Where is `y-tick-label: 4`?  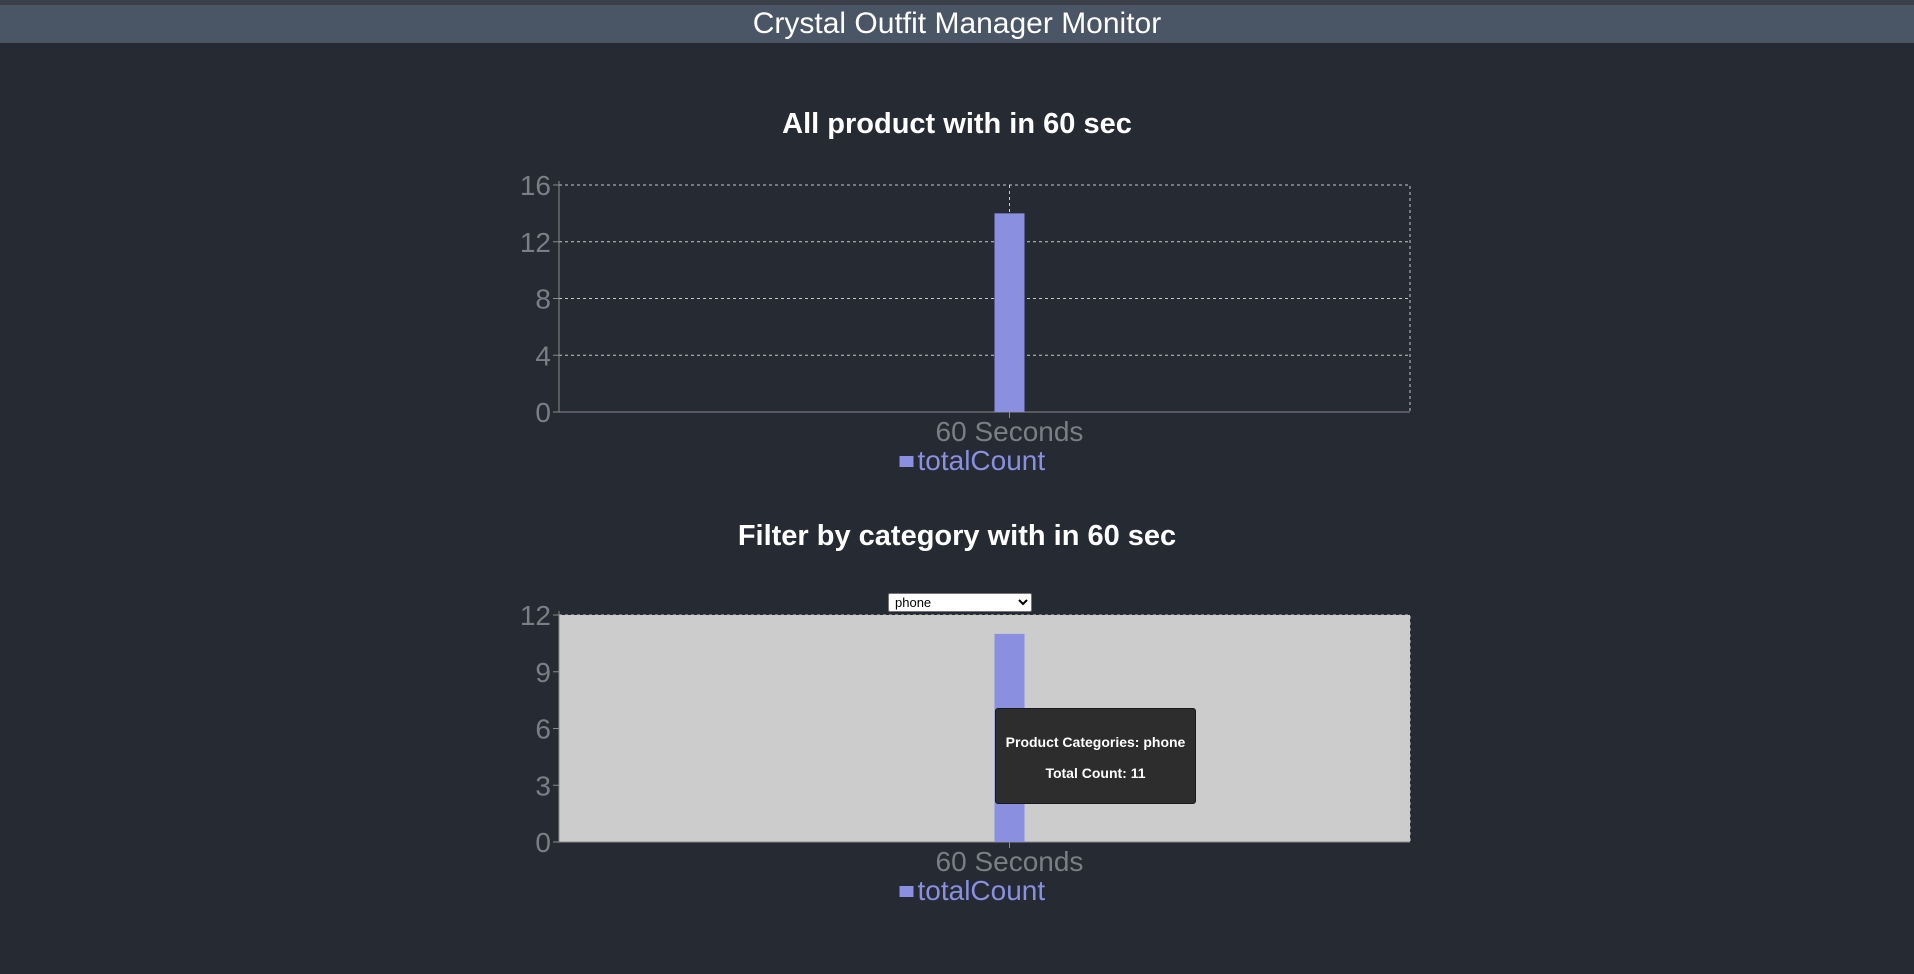 y-tick-label: 4 is located at coordinates (543, 355).